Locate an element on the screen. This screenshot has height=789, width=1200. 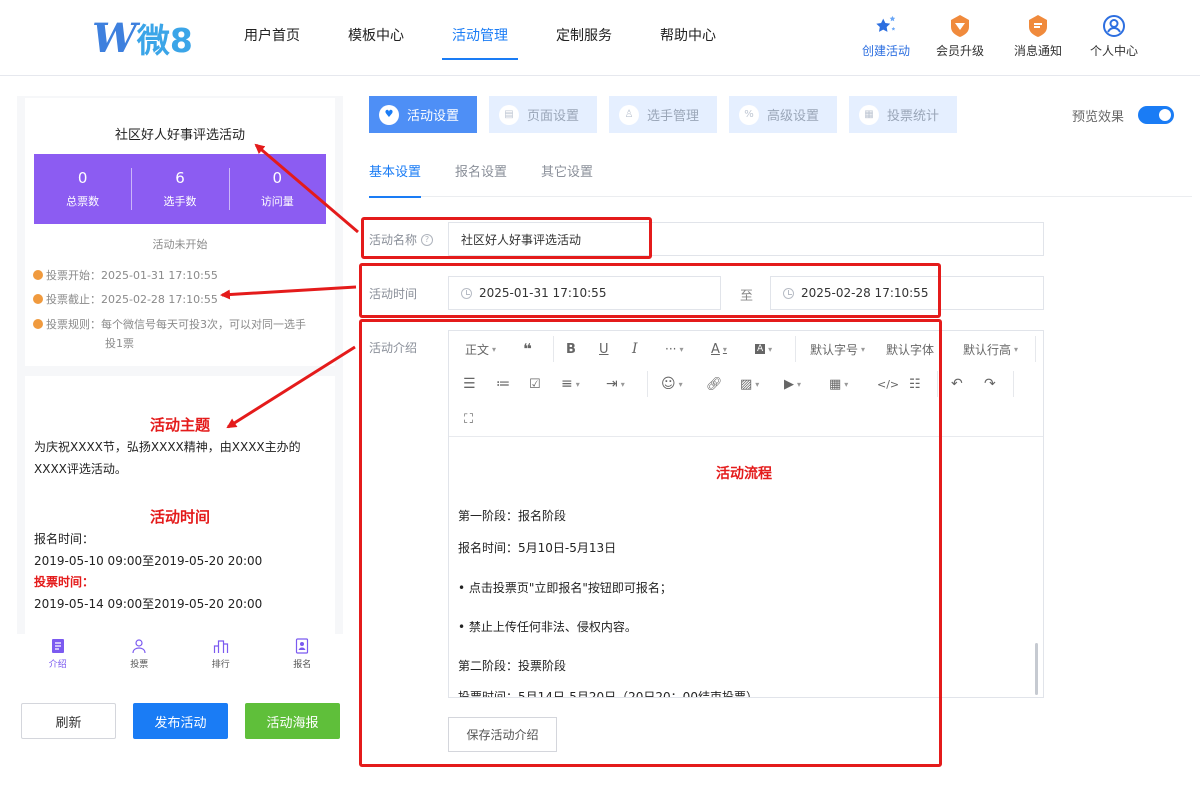
tab-contestant-management: ♙ 选手管理 is located at coordinates (663, 114).